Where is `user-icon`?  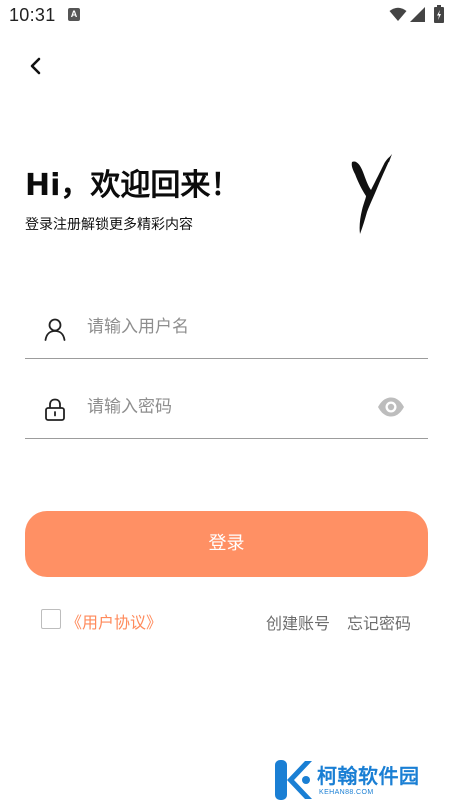
user-icon is located at coordinates (55, 329).